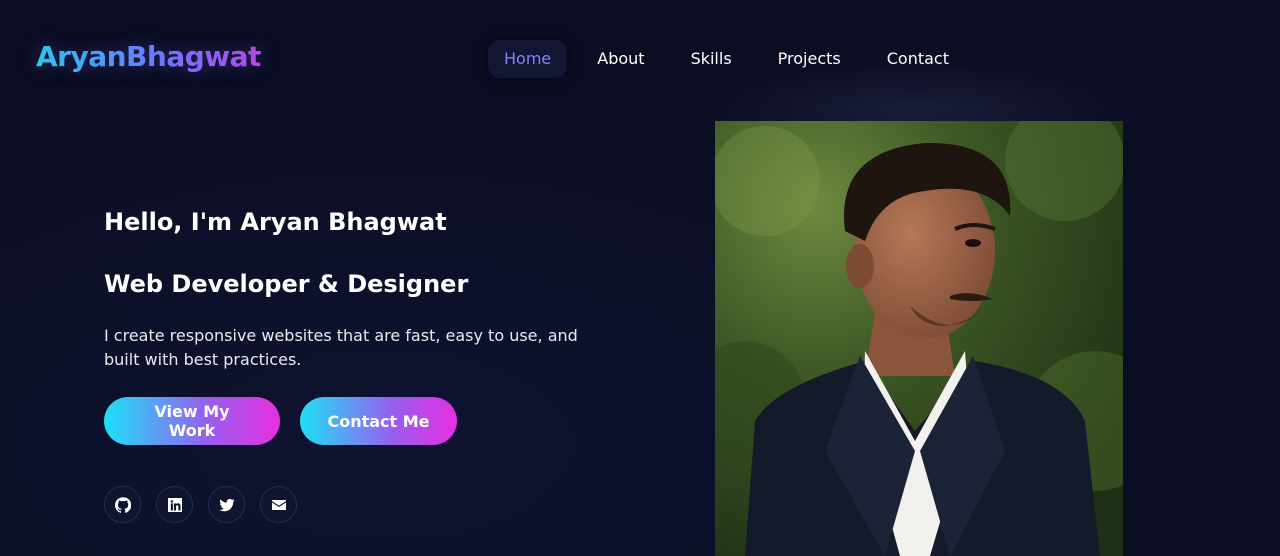  Describe the element at coordinates (378, 421) in the screenshot. I see `contact-me-button: Contact Me` at that location.